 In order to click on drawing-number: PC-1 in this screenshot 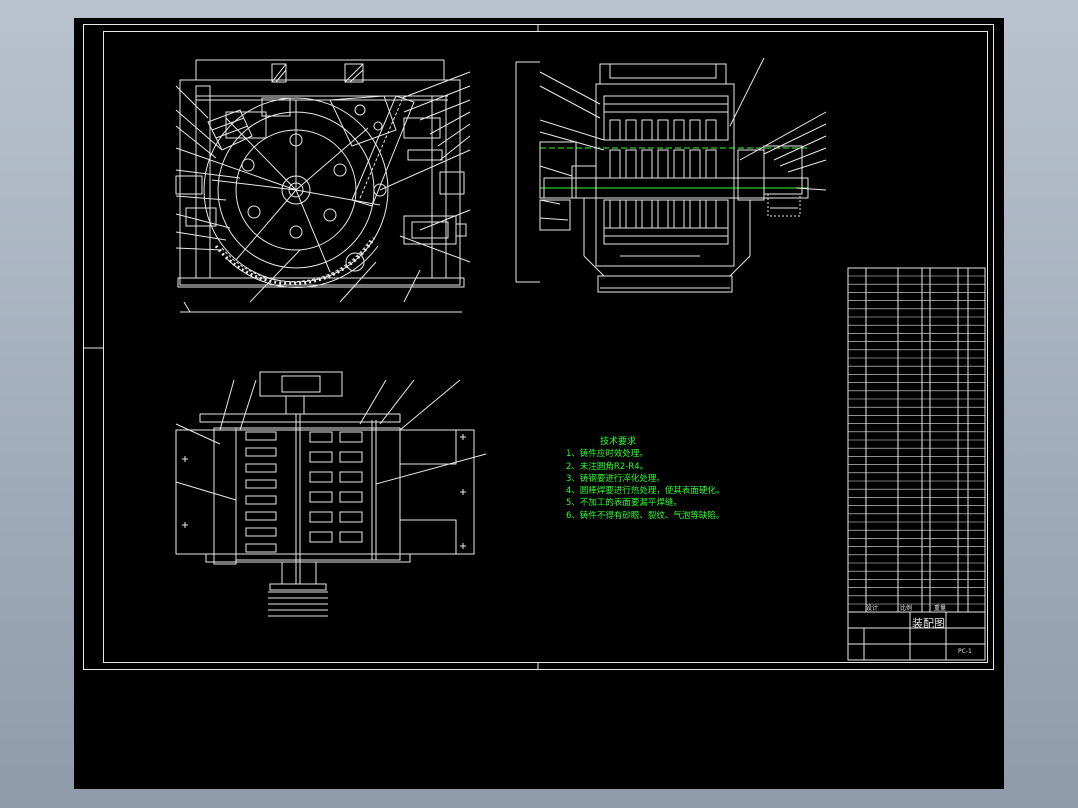, I will do `click(965, 651)`.